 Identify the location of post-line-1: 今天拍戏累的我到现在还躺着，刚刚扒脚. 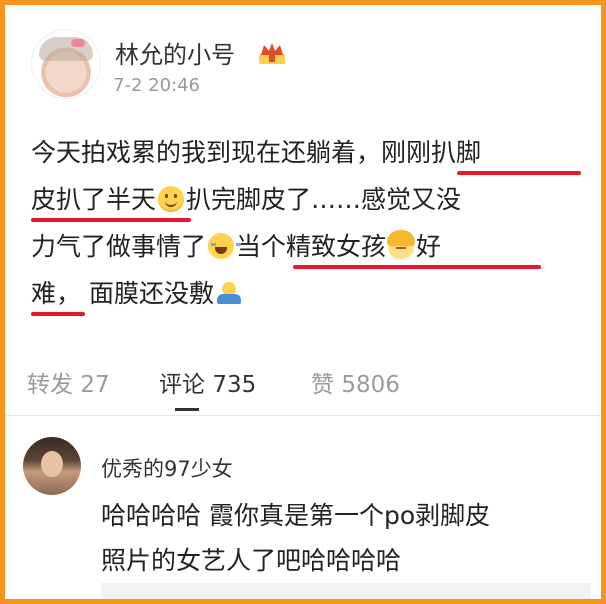
(256, 152).